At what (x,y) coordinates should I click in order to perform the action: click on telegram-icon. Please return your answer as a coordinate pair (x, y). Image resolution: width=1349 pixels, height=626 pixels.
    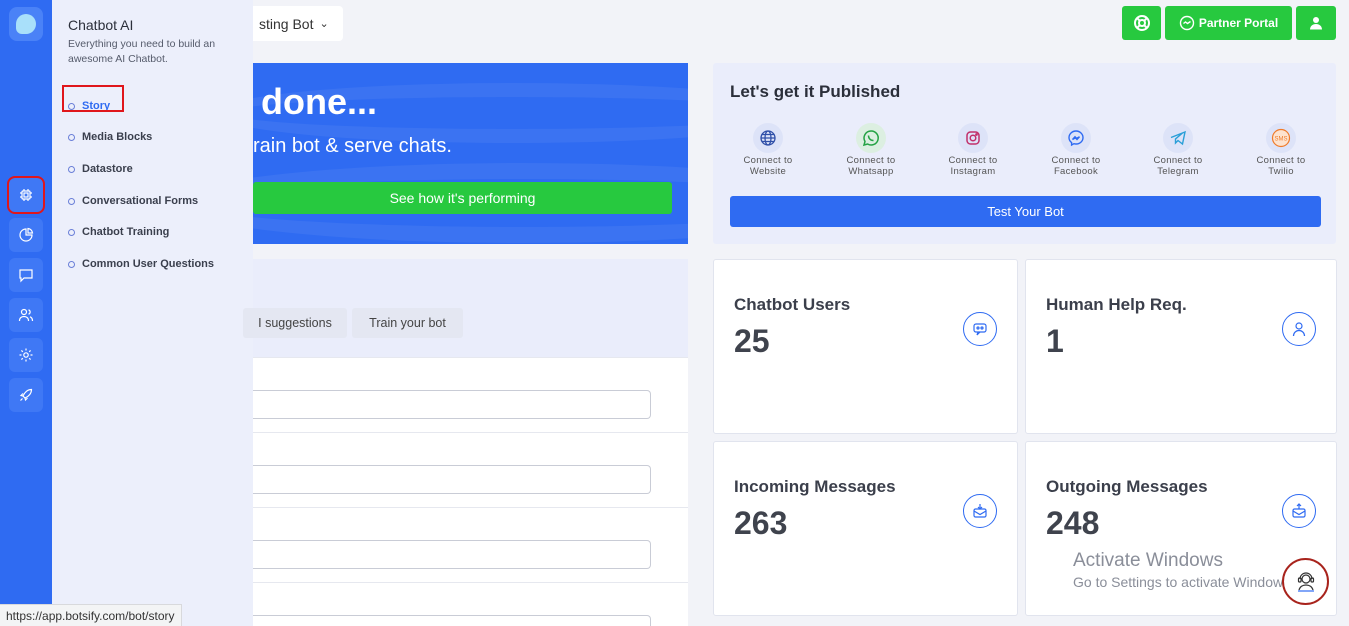
    Looking at the image, I should click on (1178, 138).